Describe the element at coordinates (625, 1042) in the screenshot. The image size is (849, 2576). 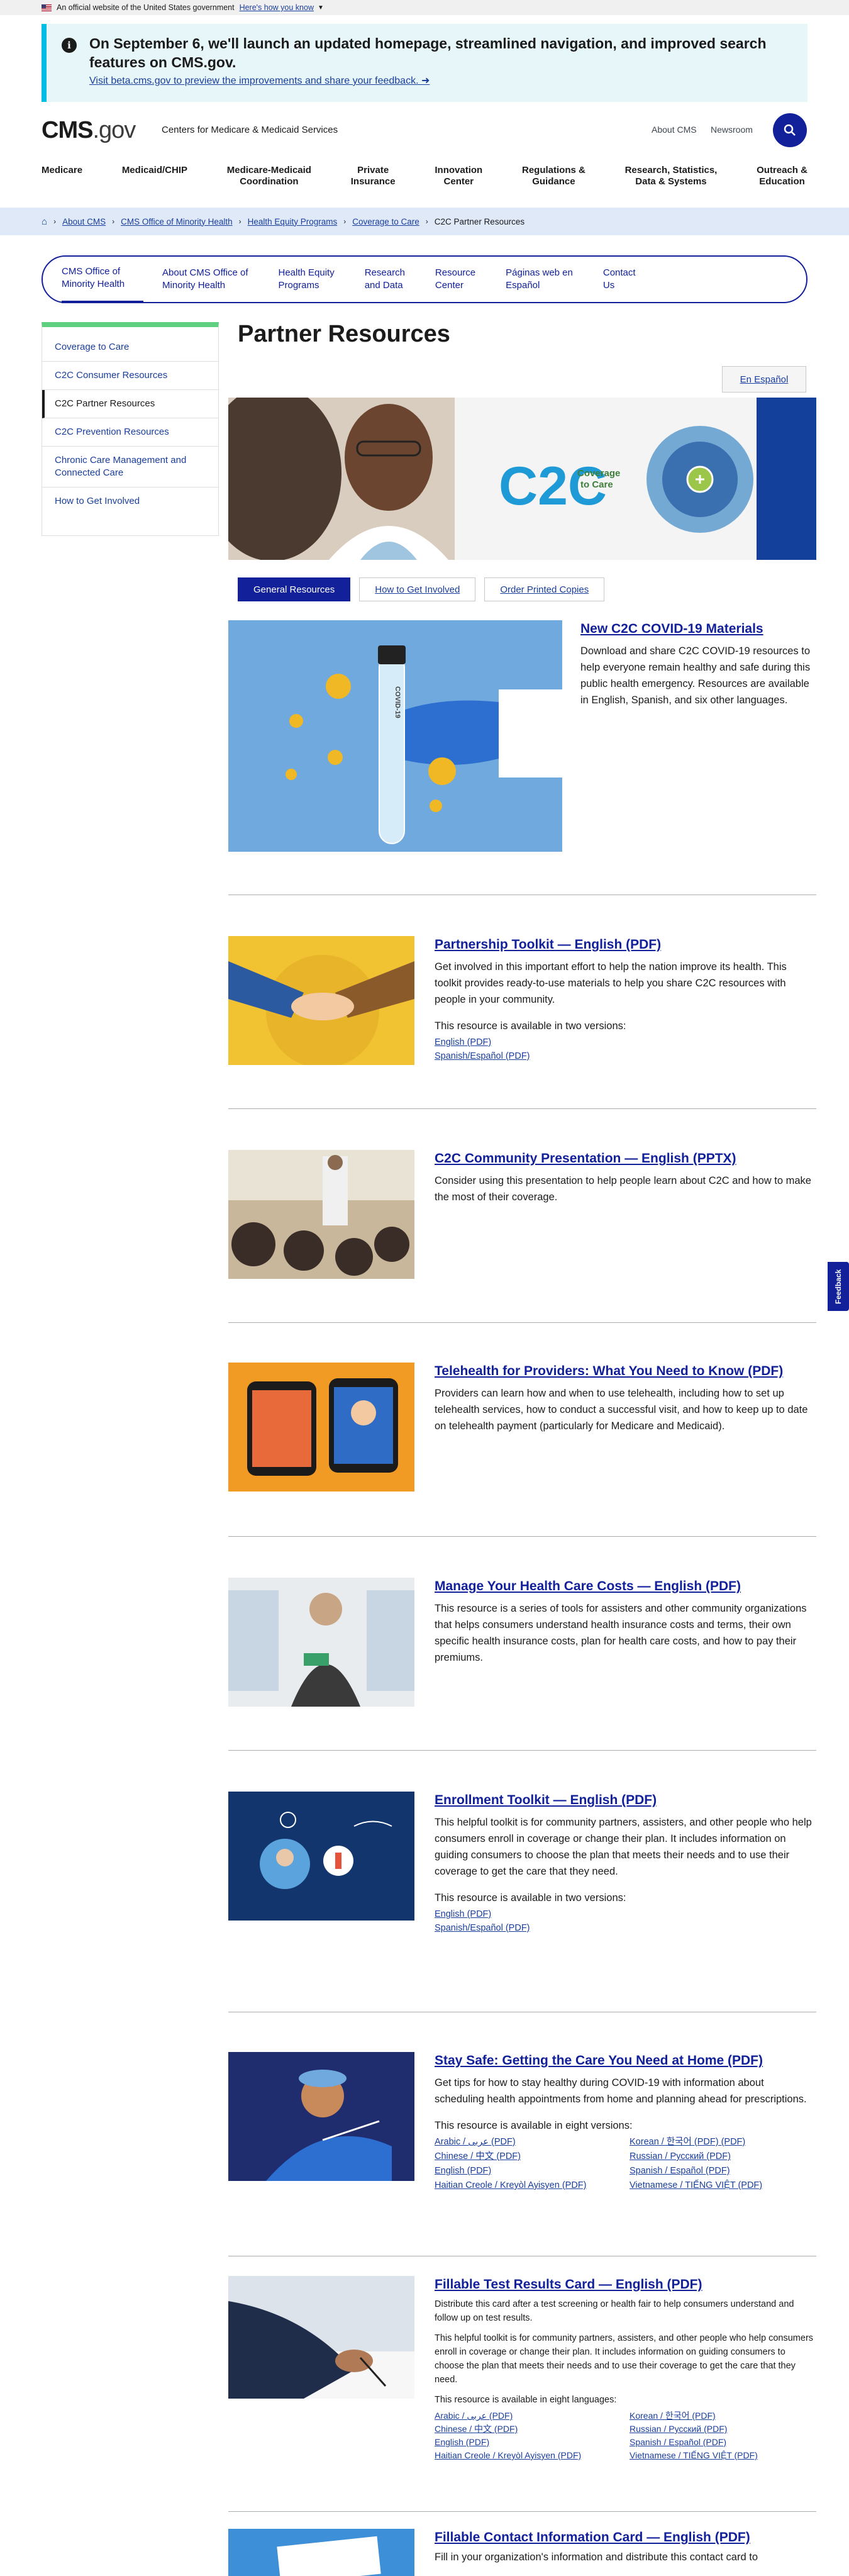
I see `partnership-english-link: English (PDF)` at that location.